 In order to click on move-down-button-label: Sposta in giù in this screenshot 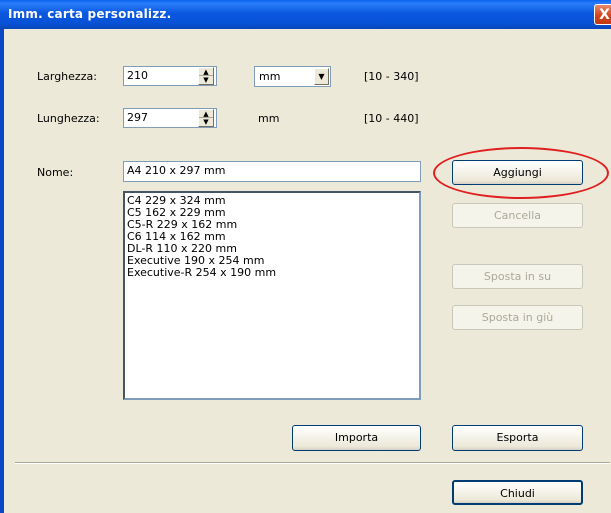, I will do `click(517, 317)`.